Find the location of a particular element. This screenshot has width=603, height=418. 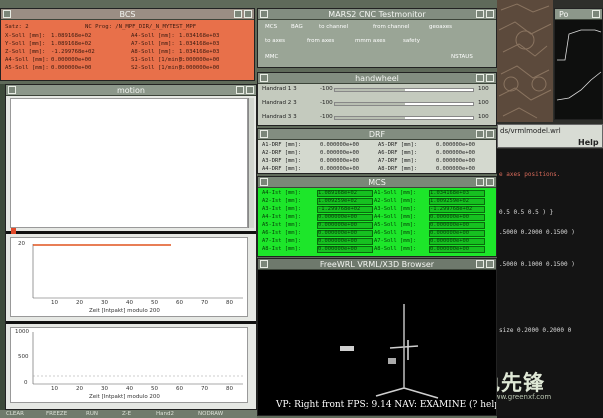

vrml-title: FreeWRL VRML/X3D Browser is located at coordinates (377, 264).